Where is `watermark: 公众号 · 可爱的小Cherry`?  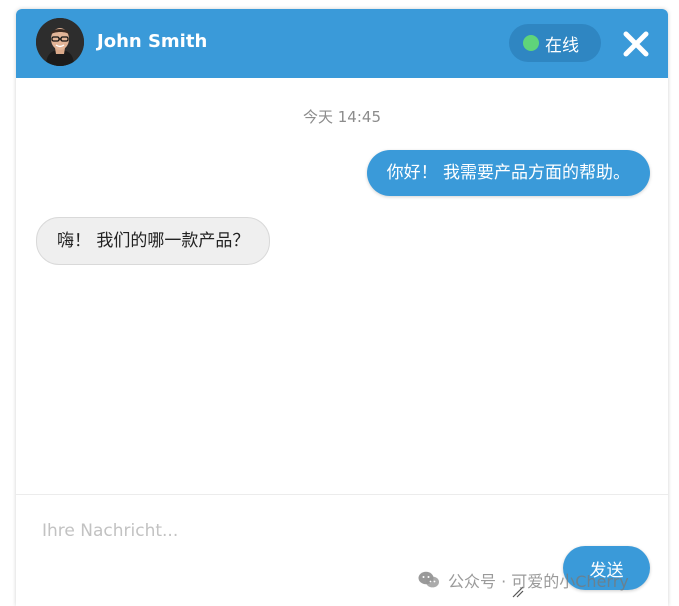
watermark: 公众号 · 可爱的小Cherry is located at coordinates (523, 580).